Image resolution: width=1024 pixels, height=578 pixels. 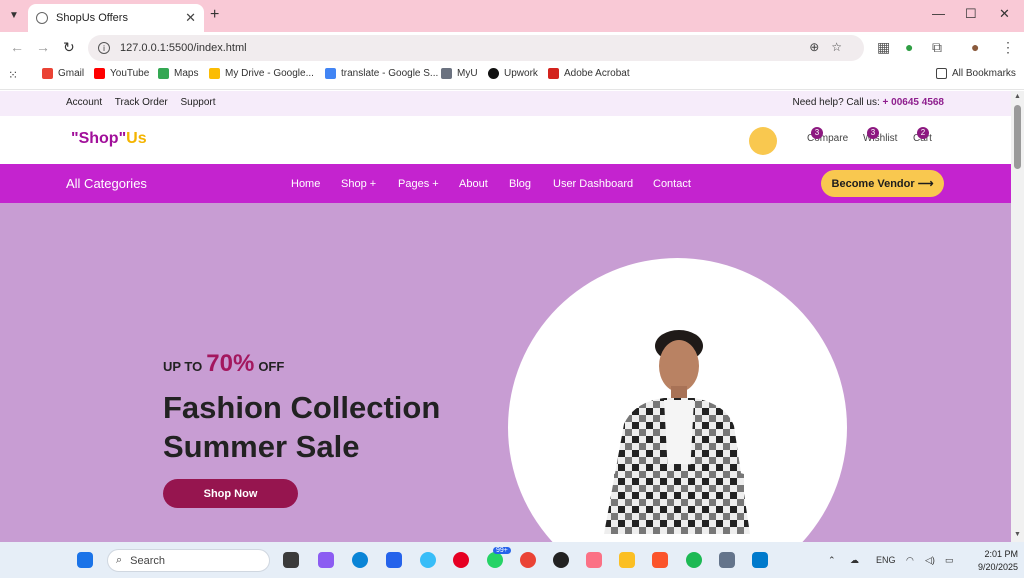 What do you see at coordinates (949, 560) in the screenshot?
I see `battery-icon: ▭` at bounding box center [949, 560].